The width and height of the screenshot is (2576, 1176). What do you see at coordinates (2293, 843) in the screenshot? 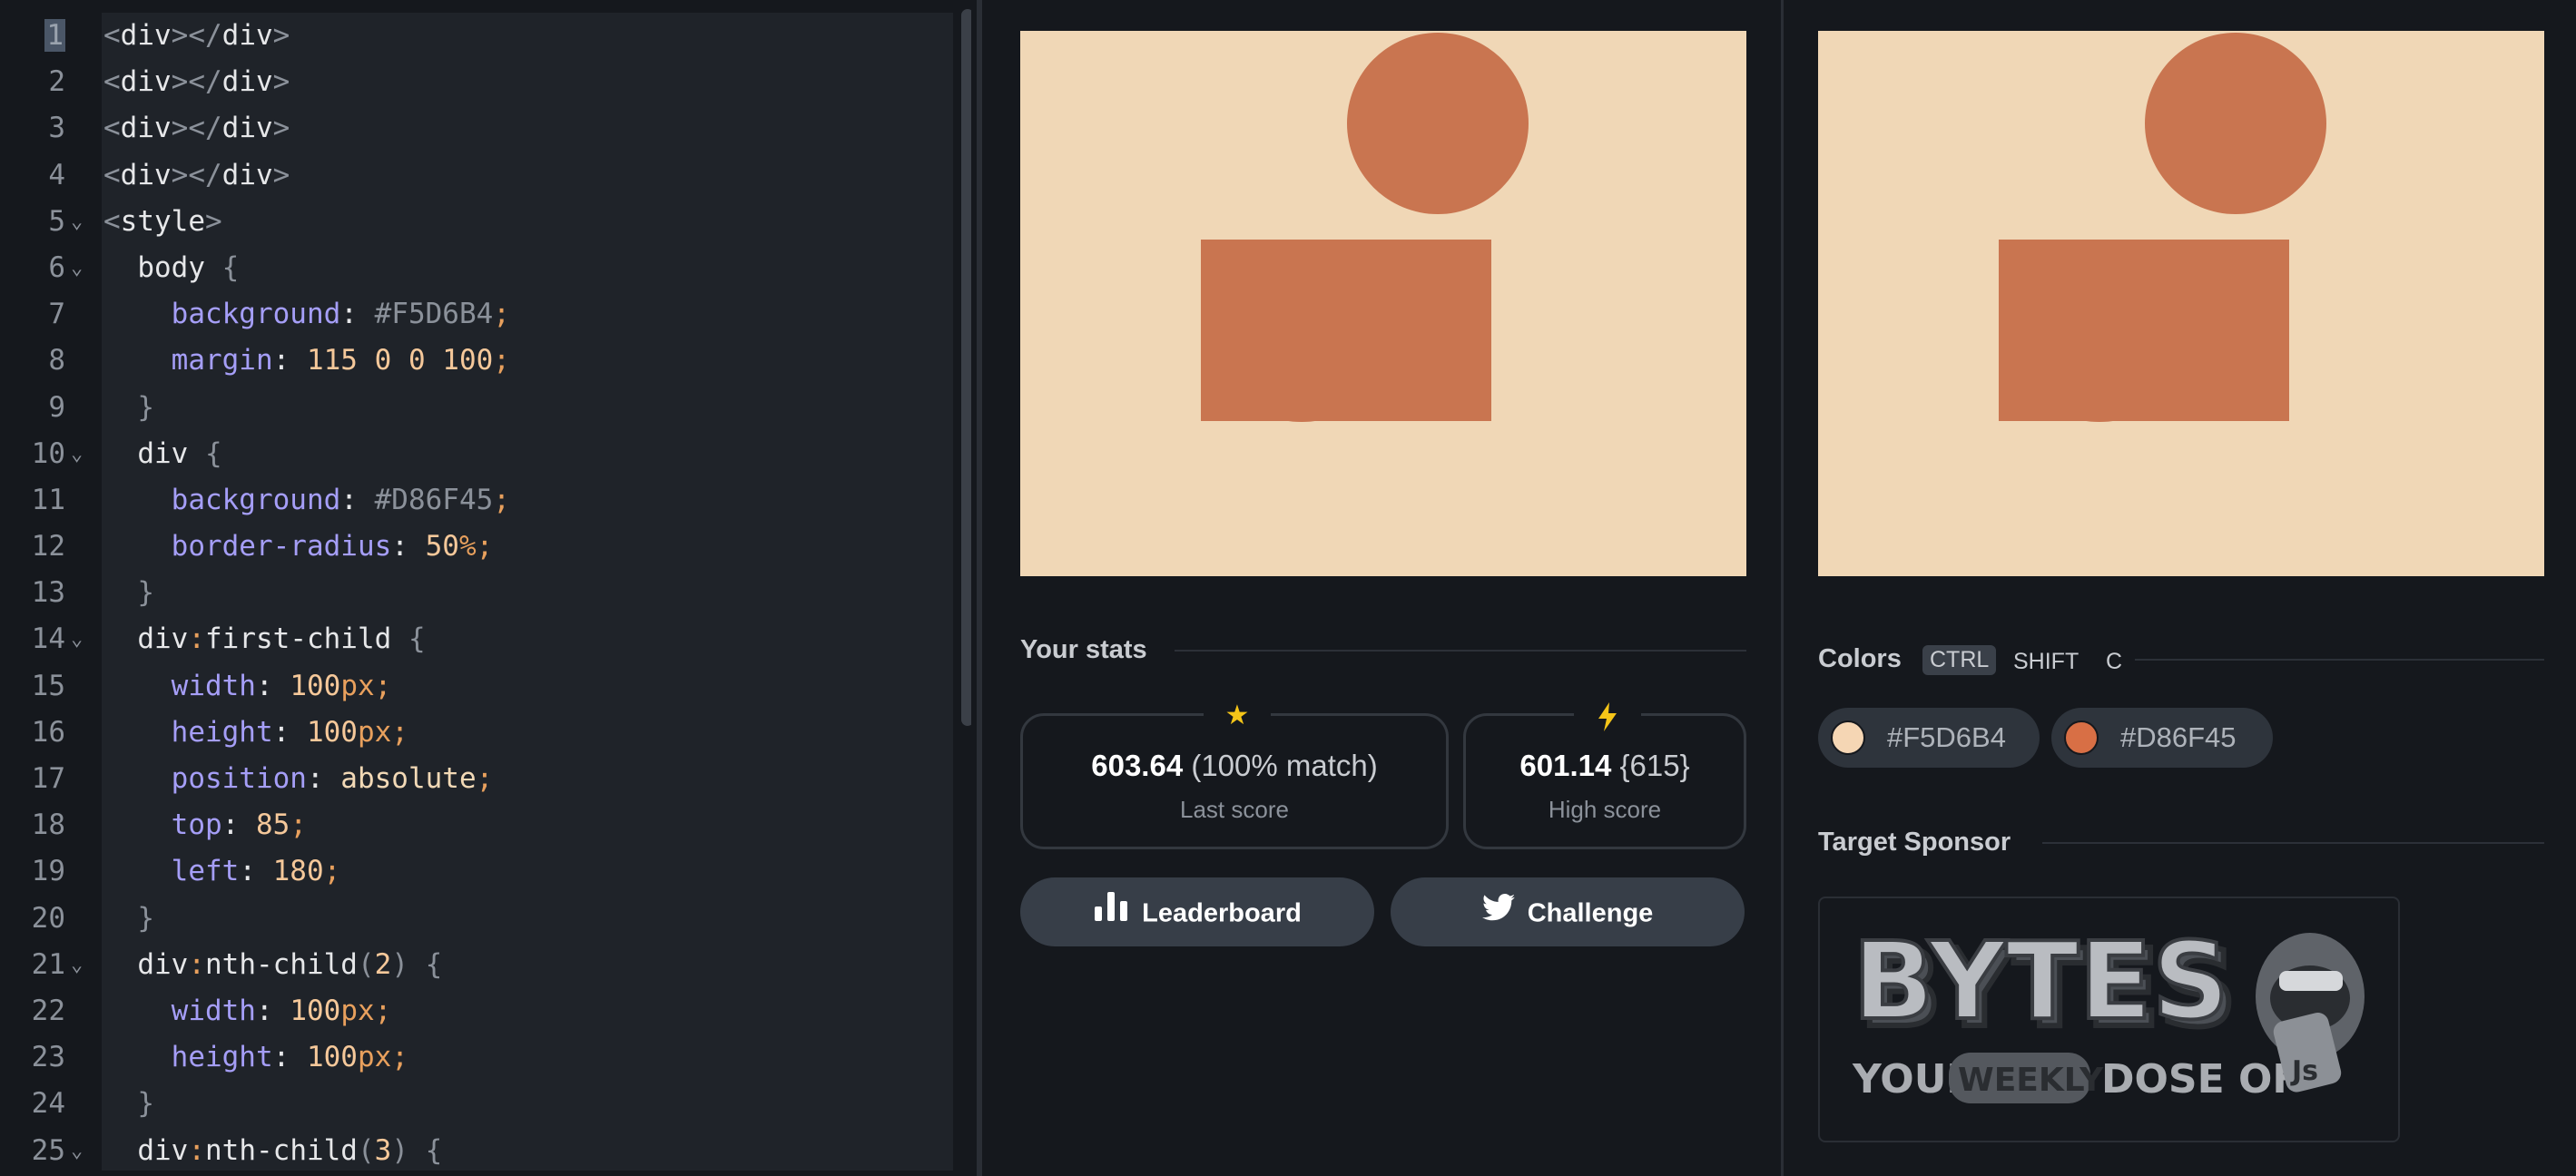
I see `sponsor-heading-rule` at bounding box center [2293, 843].